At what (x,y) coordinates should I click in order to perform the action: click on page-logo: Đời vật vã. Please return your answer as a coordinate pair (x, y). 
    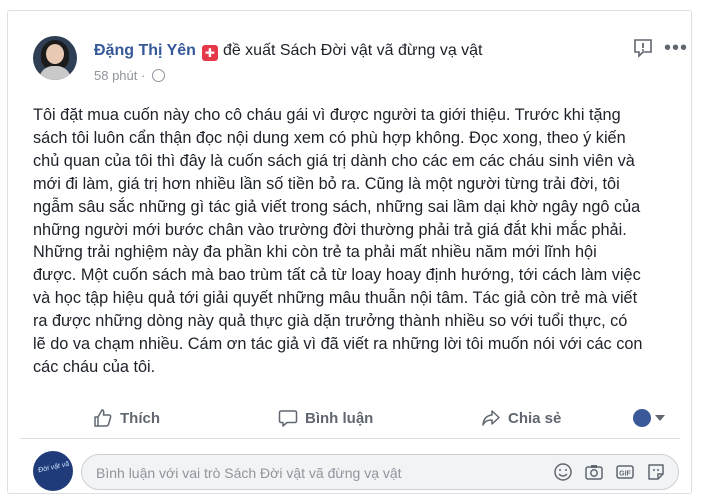
    Looking at the image, I should click on (53, 467).